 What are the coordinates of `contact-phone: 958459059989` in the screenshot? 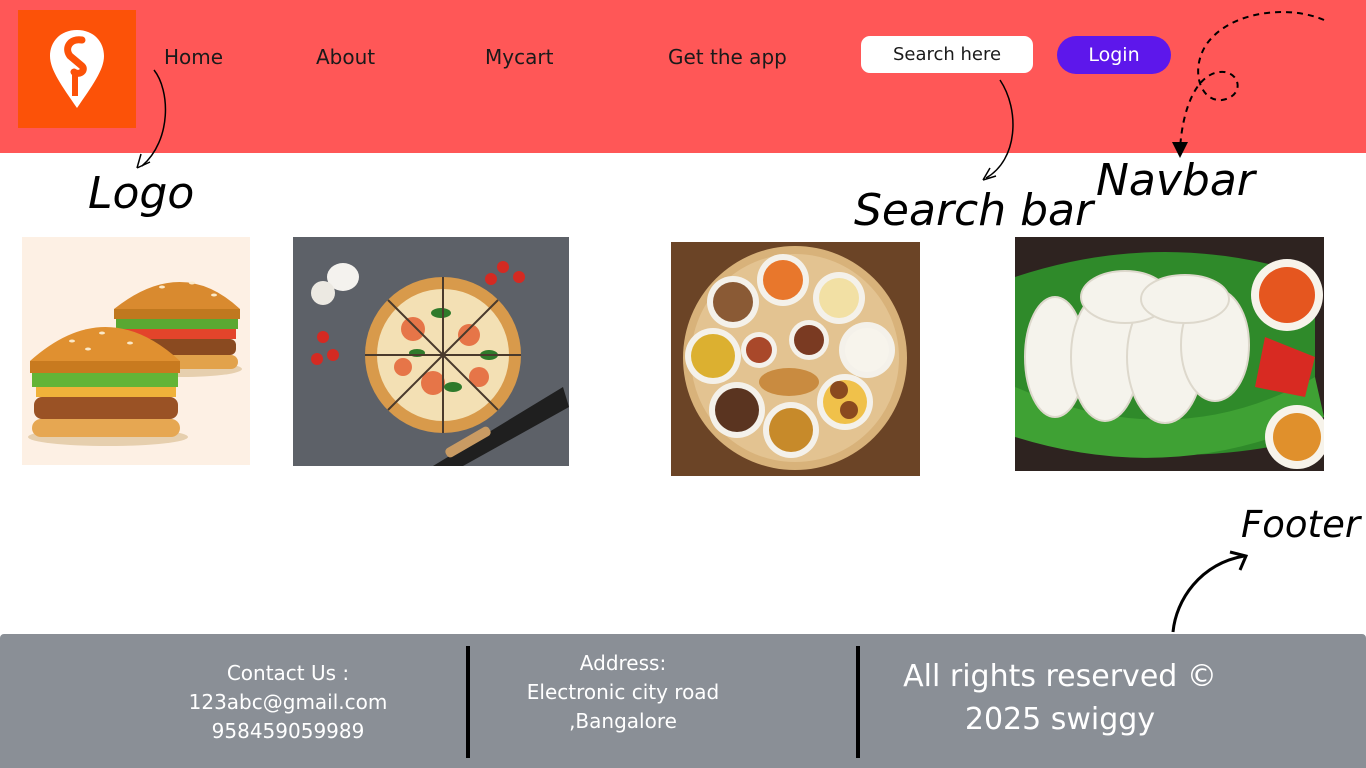 It's located at (288, 731).